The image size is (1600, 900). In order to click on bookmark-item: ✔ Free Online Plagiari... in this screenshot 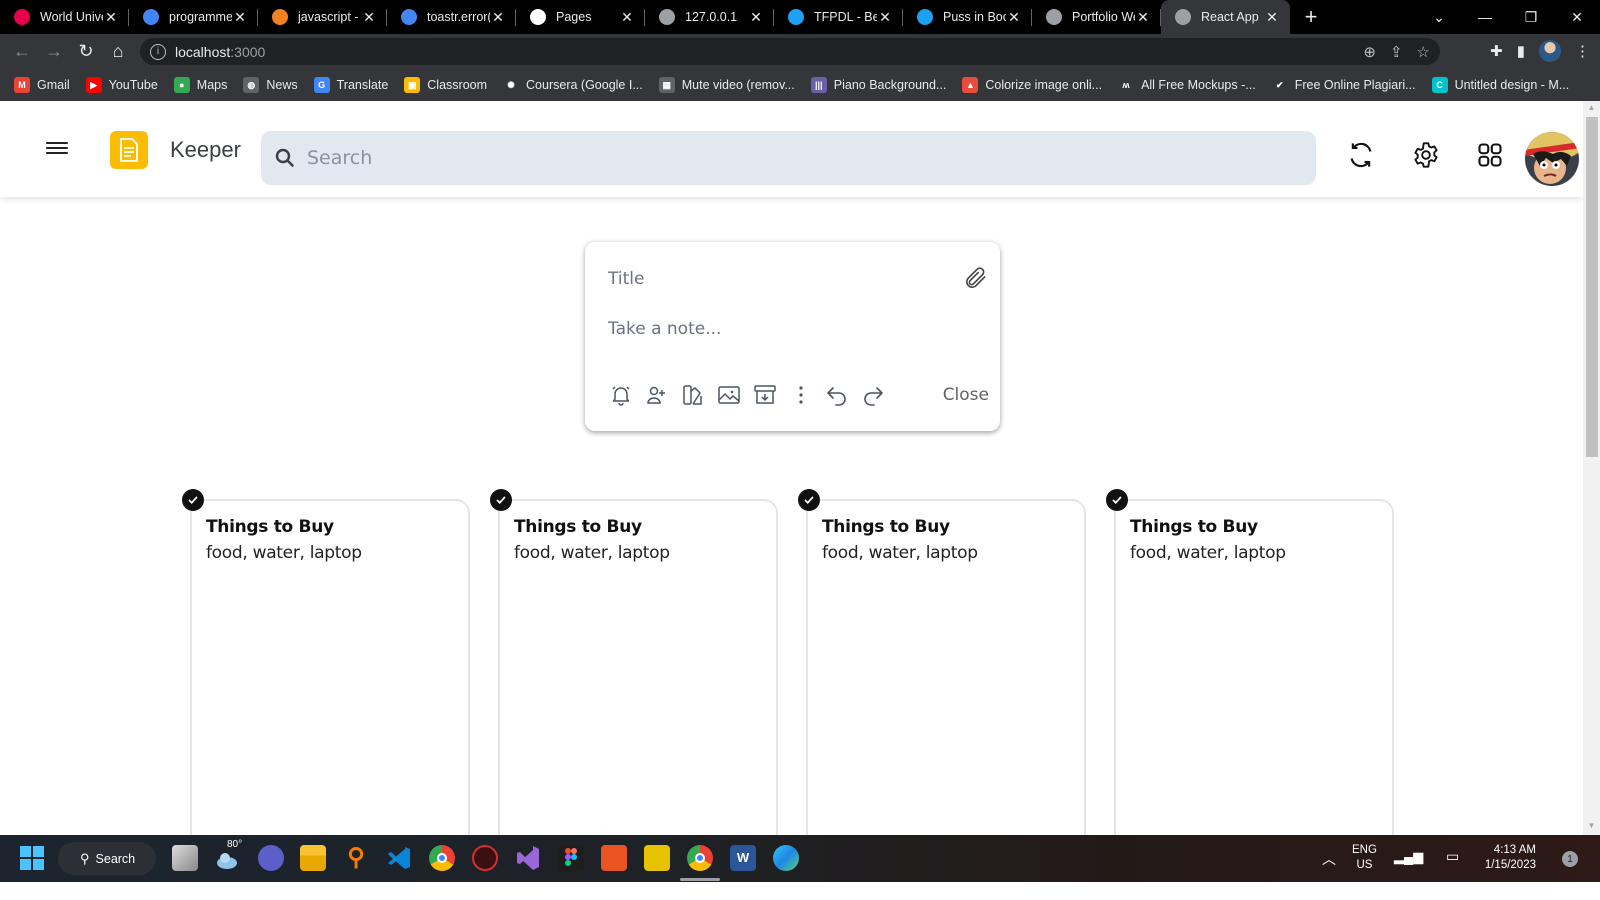, I will do `click(1343, 85)`.